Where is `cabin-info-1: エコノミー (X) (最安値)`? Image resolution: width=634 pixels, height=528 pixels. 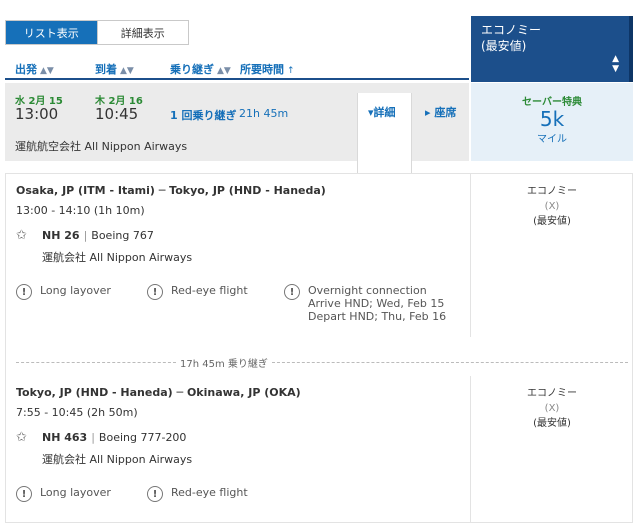 cabin-info-1: エコノミー (X) (最安値) is located at coordinates (552, 206).